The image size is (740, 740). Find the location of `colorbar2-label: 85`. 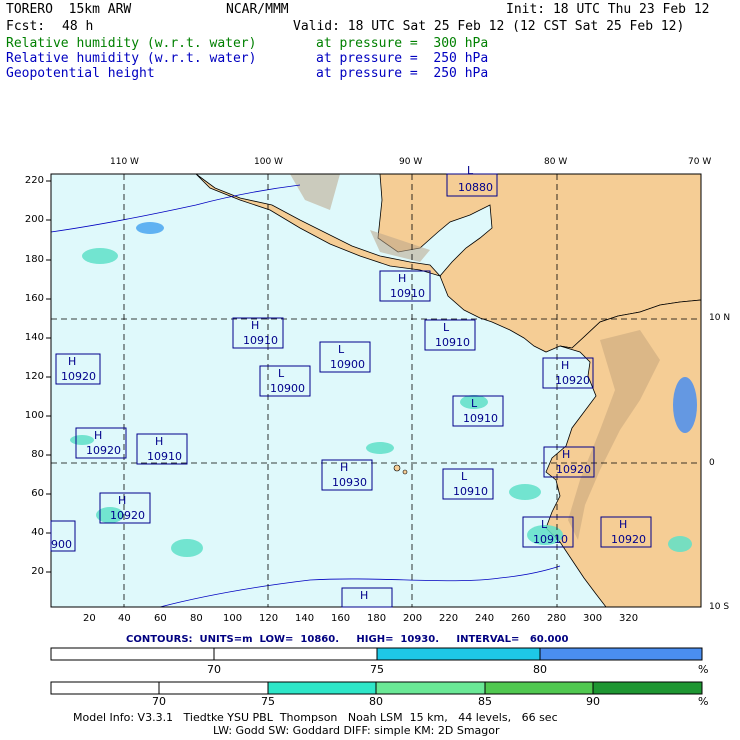

colorbar2-label: 85 is located at coordinates (485, 701).